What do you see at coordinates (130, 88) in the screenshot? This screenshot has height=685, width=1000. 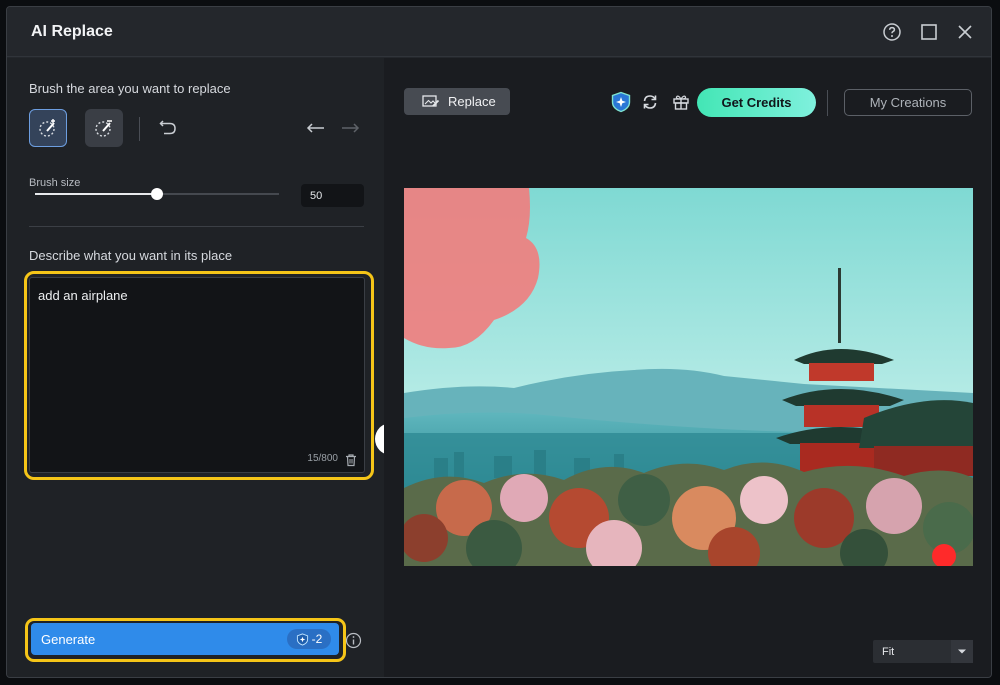 I see `brush-heading: Brush the area you want to replace` at bounding box center [130, 88].